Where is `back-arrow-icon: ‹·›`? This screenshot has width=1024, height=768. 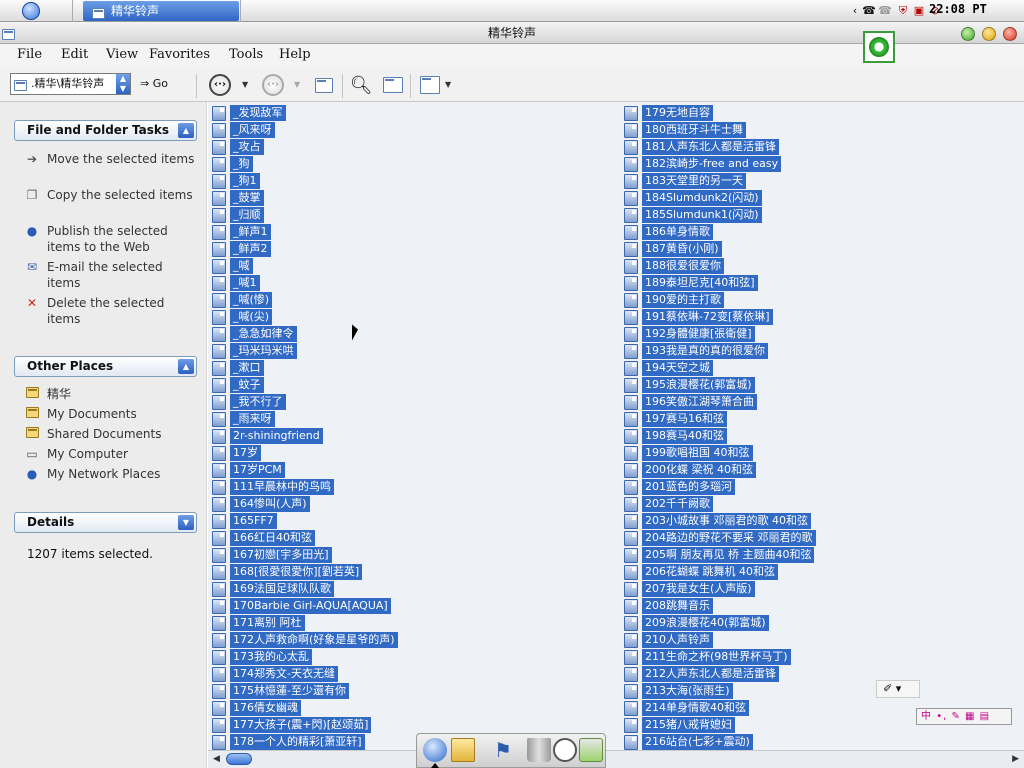
back-arrow-icon: ‹·› is located at coordinates (220, 85).